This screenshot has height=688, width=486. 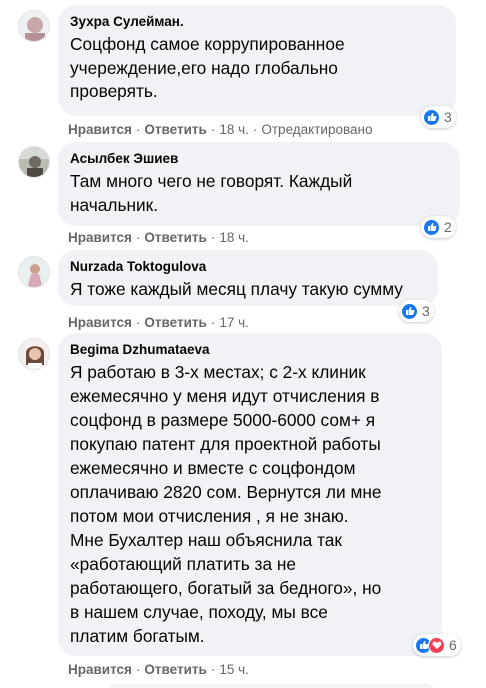 What do you see at coordinates (453, 645) in the screenshot?
I see `reaction-count: 6` at bounding box center [453, 645].